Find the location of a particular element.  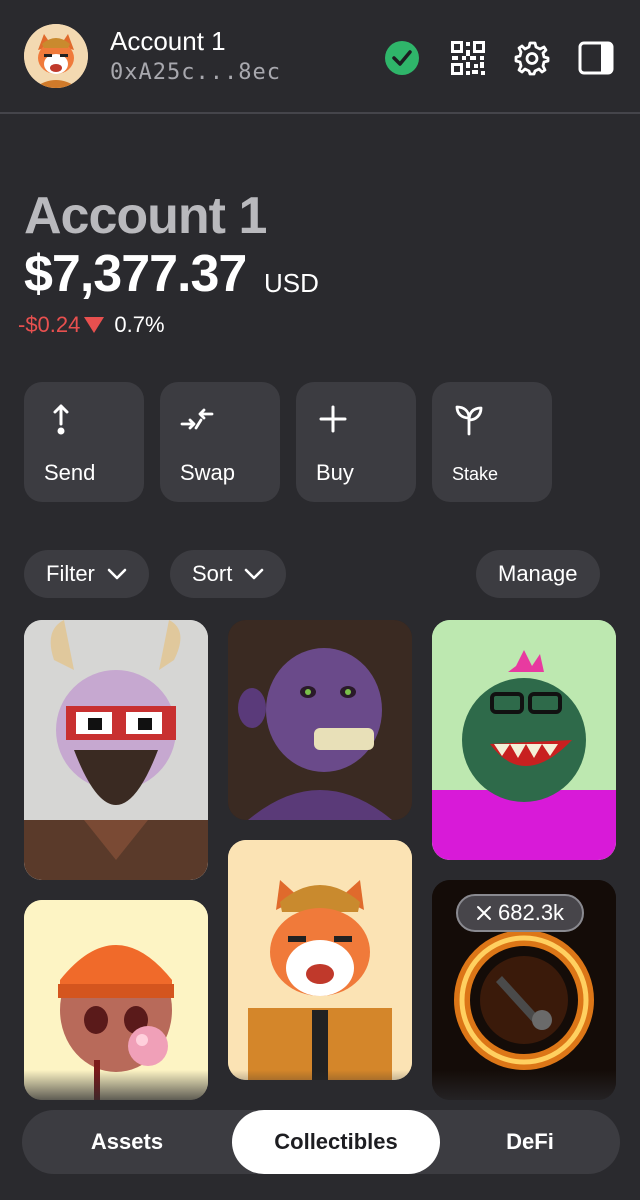

change-amount: -$0.24 is located at coordinates (49, 324).